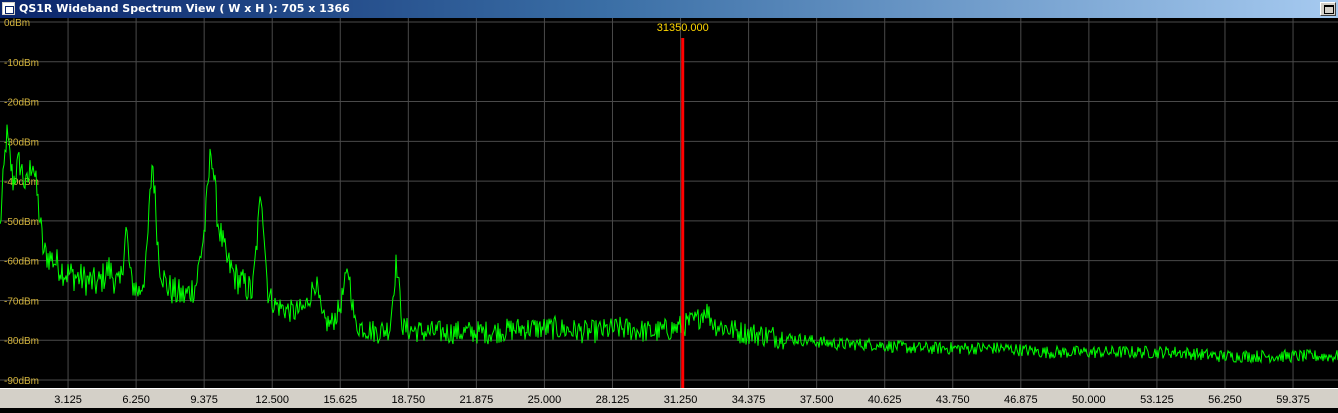  What do you see at coordinates (1089, 400) in the screenshot?
I see `x-tick-label: 50.000` at bounding box center [1089, 400].